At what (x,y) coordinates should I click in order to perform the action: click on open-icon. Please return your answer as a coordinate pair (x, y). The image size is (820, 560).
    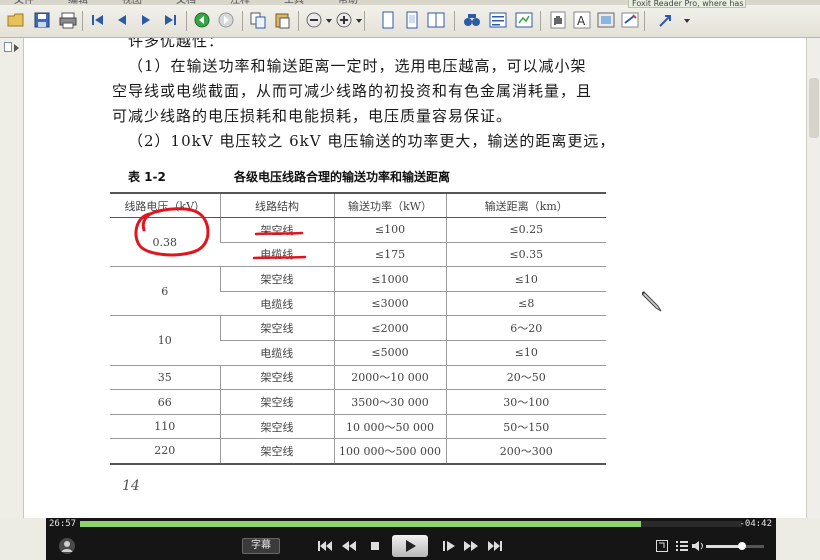
    Looking at the image, I should click on (16, 20).